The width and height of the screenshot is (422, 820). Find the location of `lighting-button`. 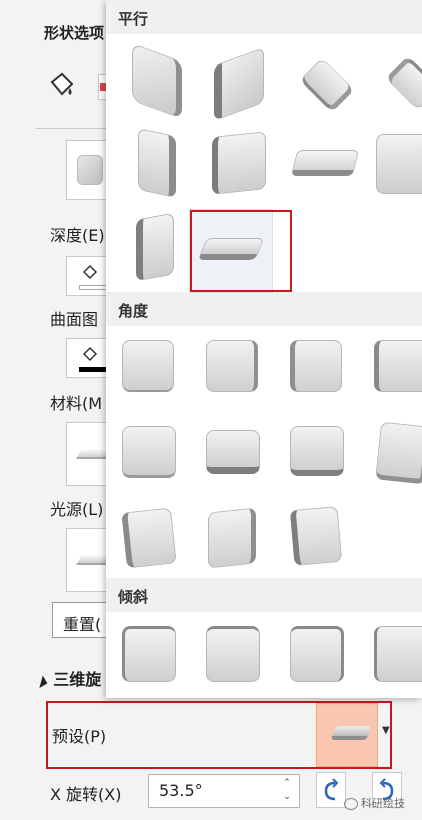

lighting-button is located at coordinates (89, 560).